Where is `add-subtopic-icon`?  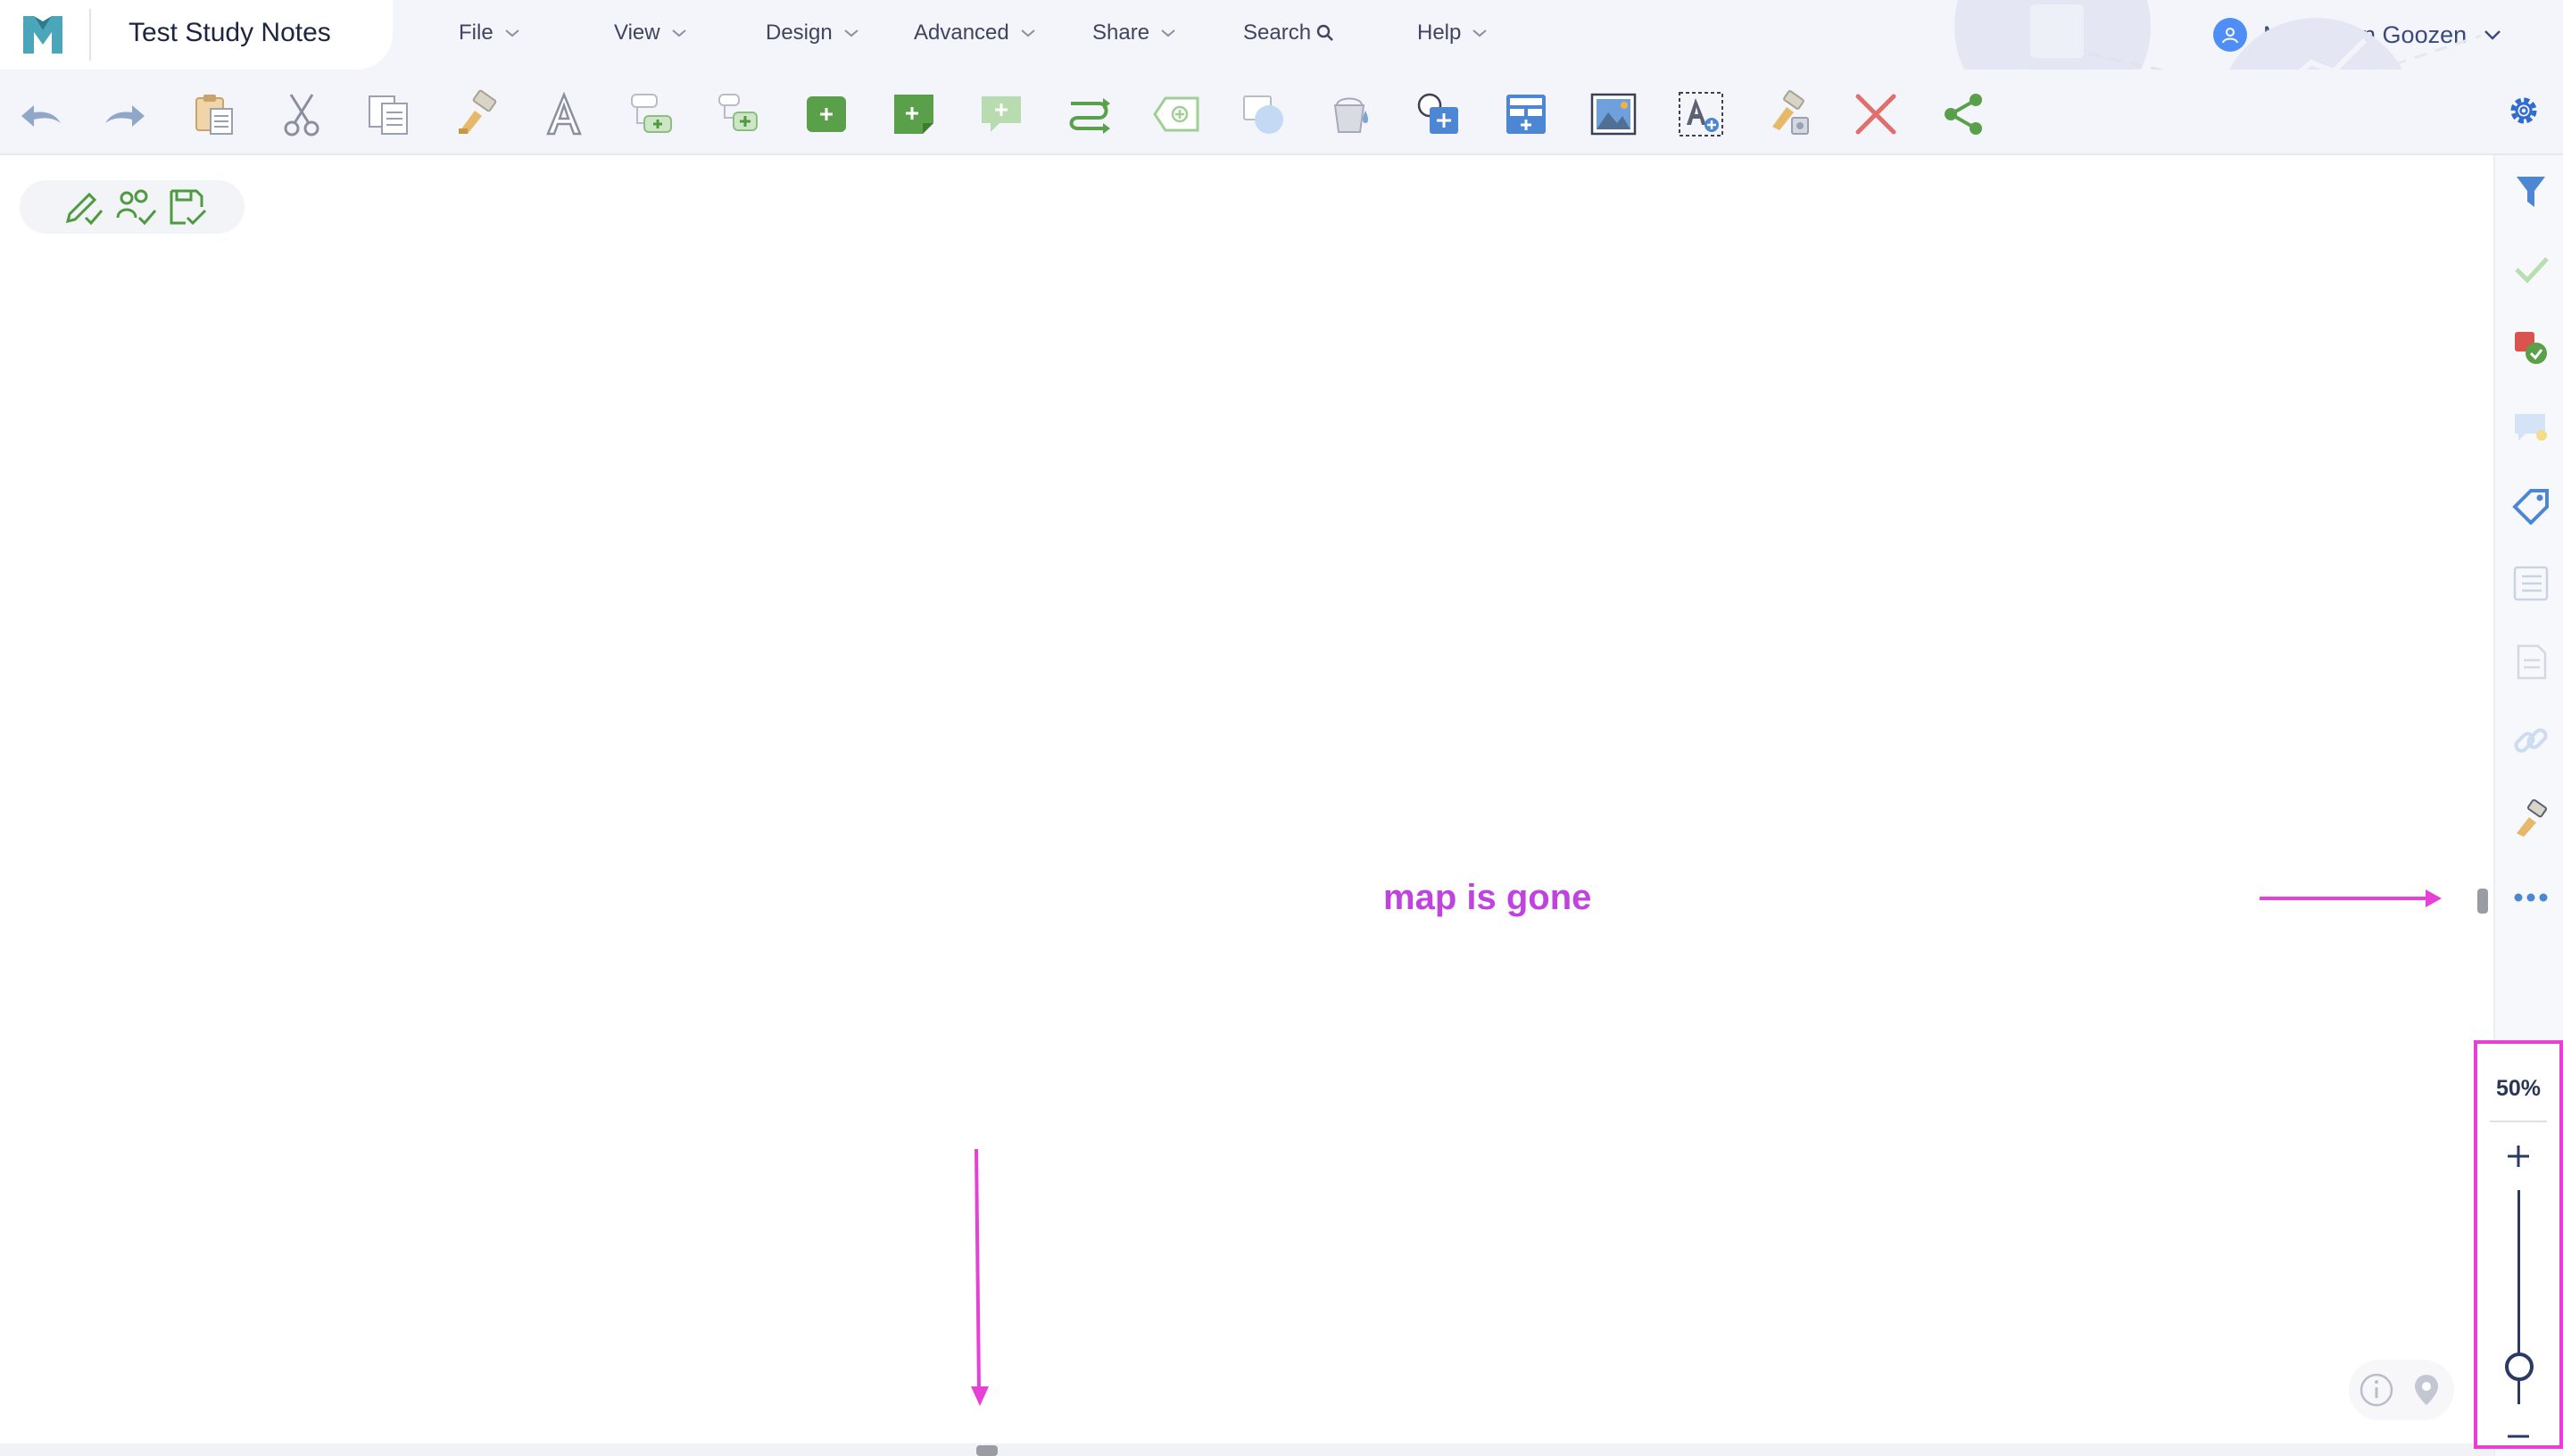 add-subtopic-icon is located at coordinates (651, 113).